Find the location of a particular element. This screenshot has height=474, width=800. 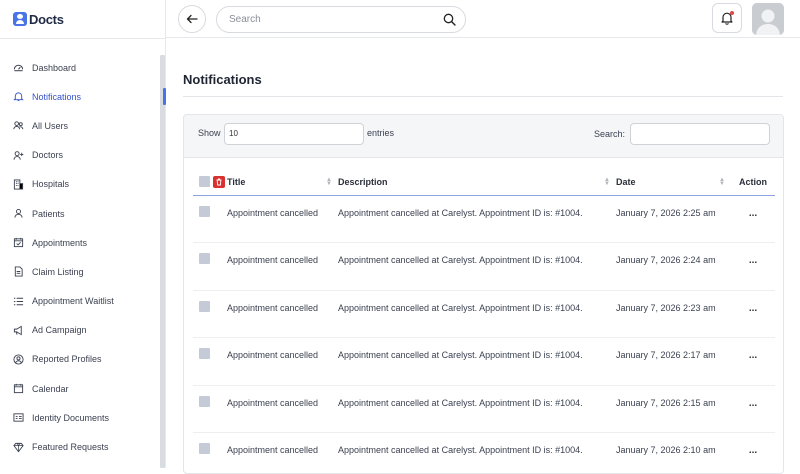

calendar-icon is located at coordinates (18, 388).